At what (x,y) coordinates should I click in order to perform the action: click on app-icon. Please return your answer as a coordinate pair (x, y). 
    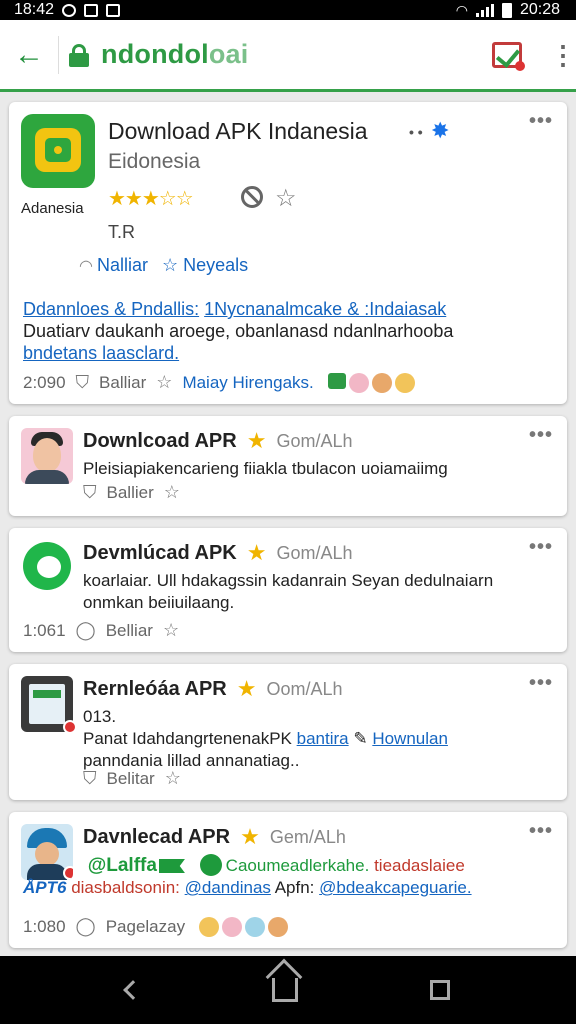
    Looking at the image, I should click on (58, 151).